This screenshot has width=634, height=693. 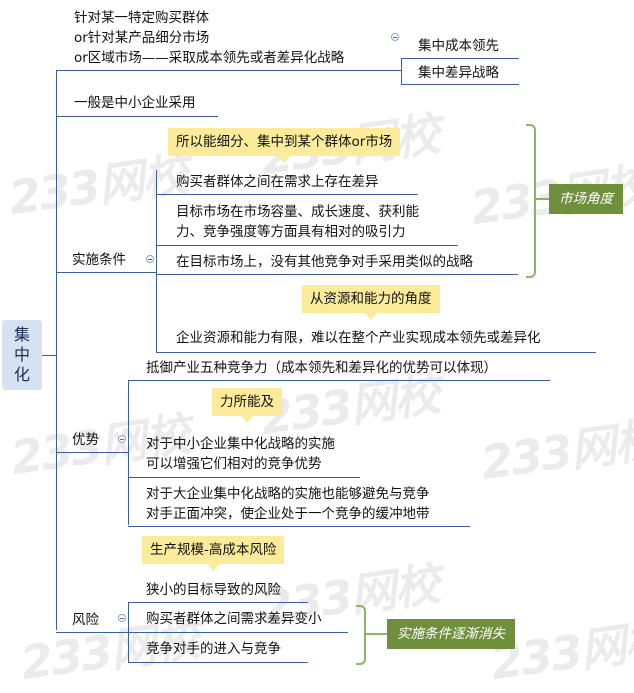 What do you see at coordinates (228, 70) in the screenshot?
I see `intro-underline` at bounding box center [228, 70].